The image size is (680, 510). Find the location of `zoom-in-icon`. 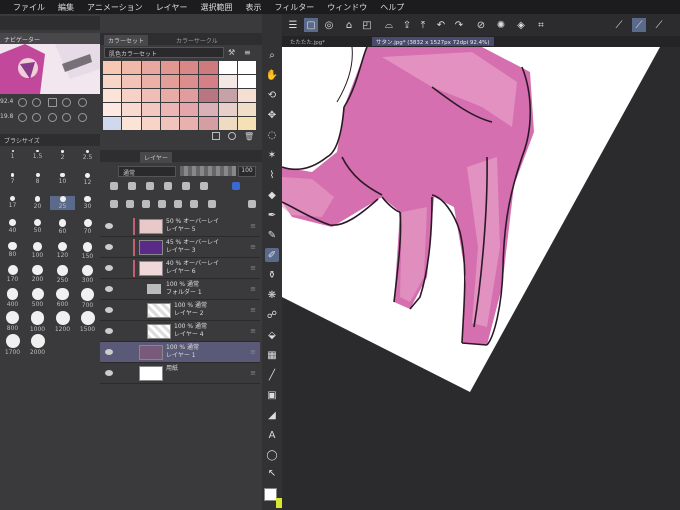

zoom-in-icon is located at coordinates (36, 102).